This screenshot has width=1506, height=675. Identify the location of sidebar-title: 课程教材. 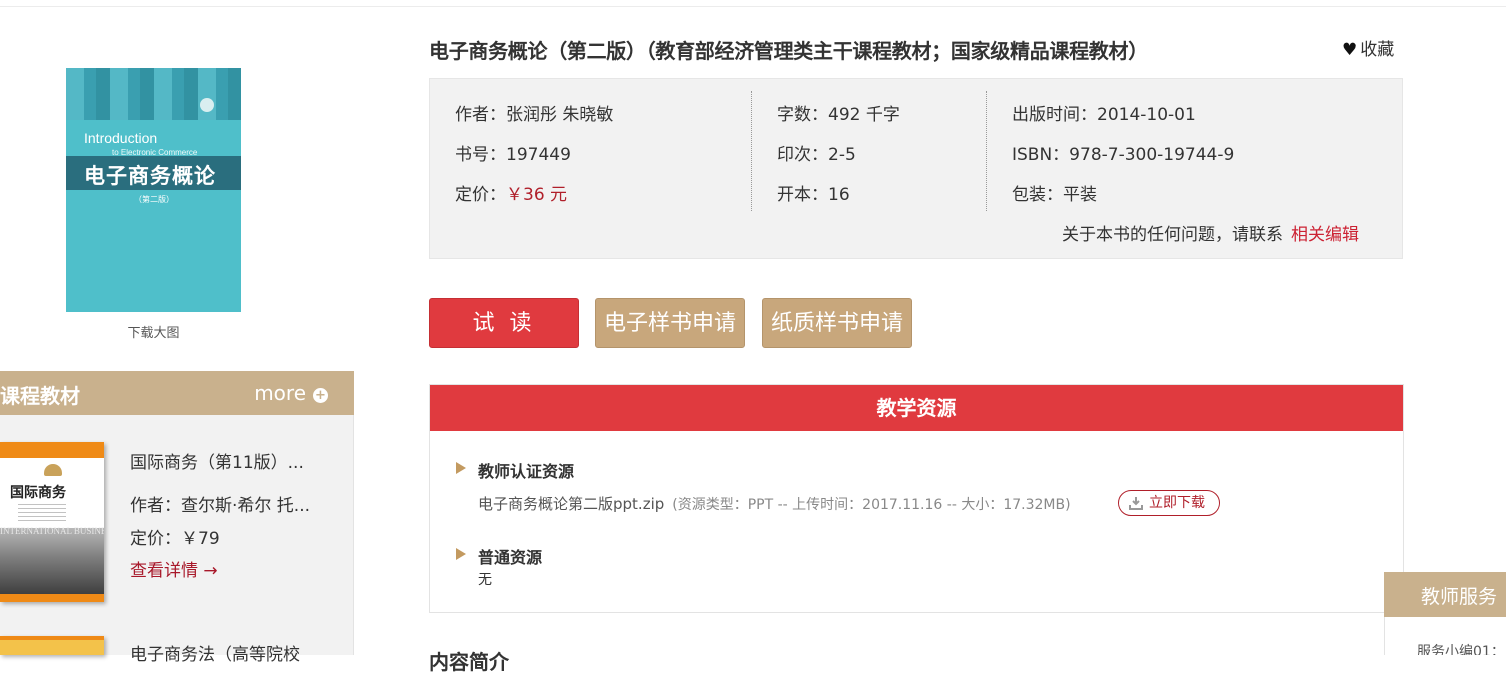
(40, 396).